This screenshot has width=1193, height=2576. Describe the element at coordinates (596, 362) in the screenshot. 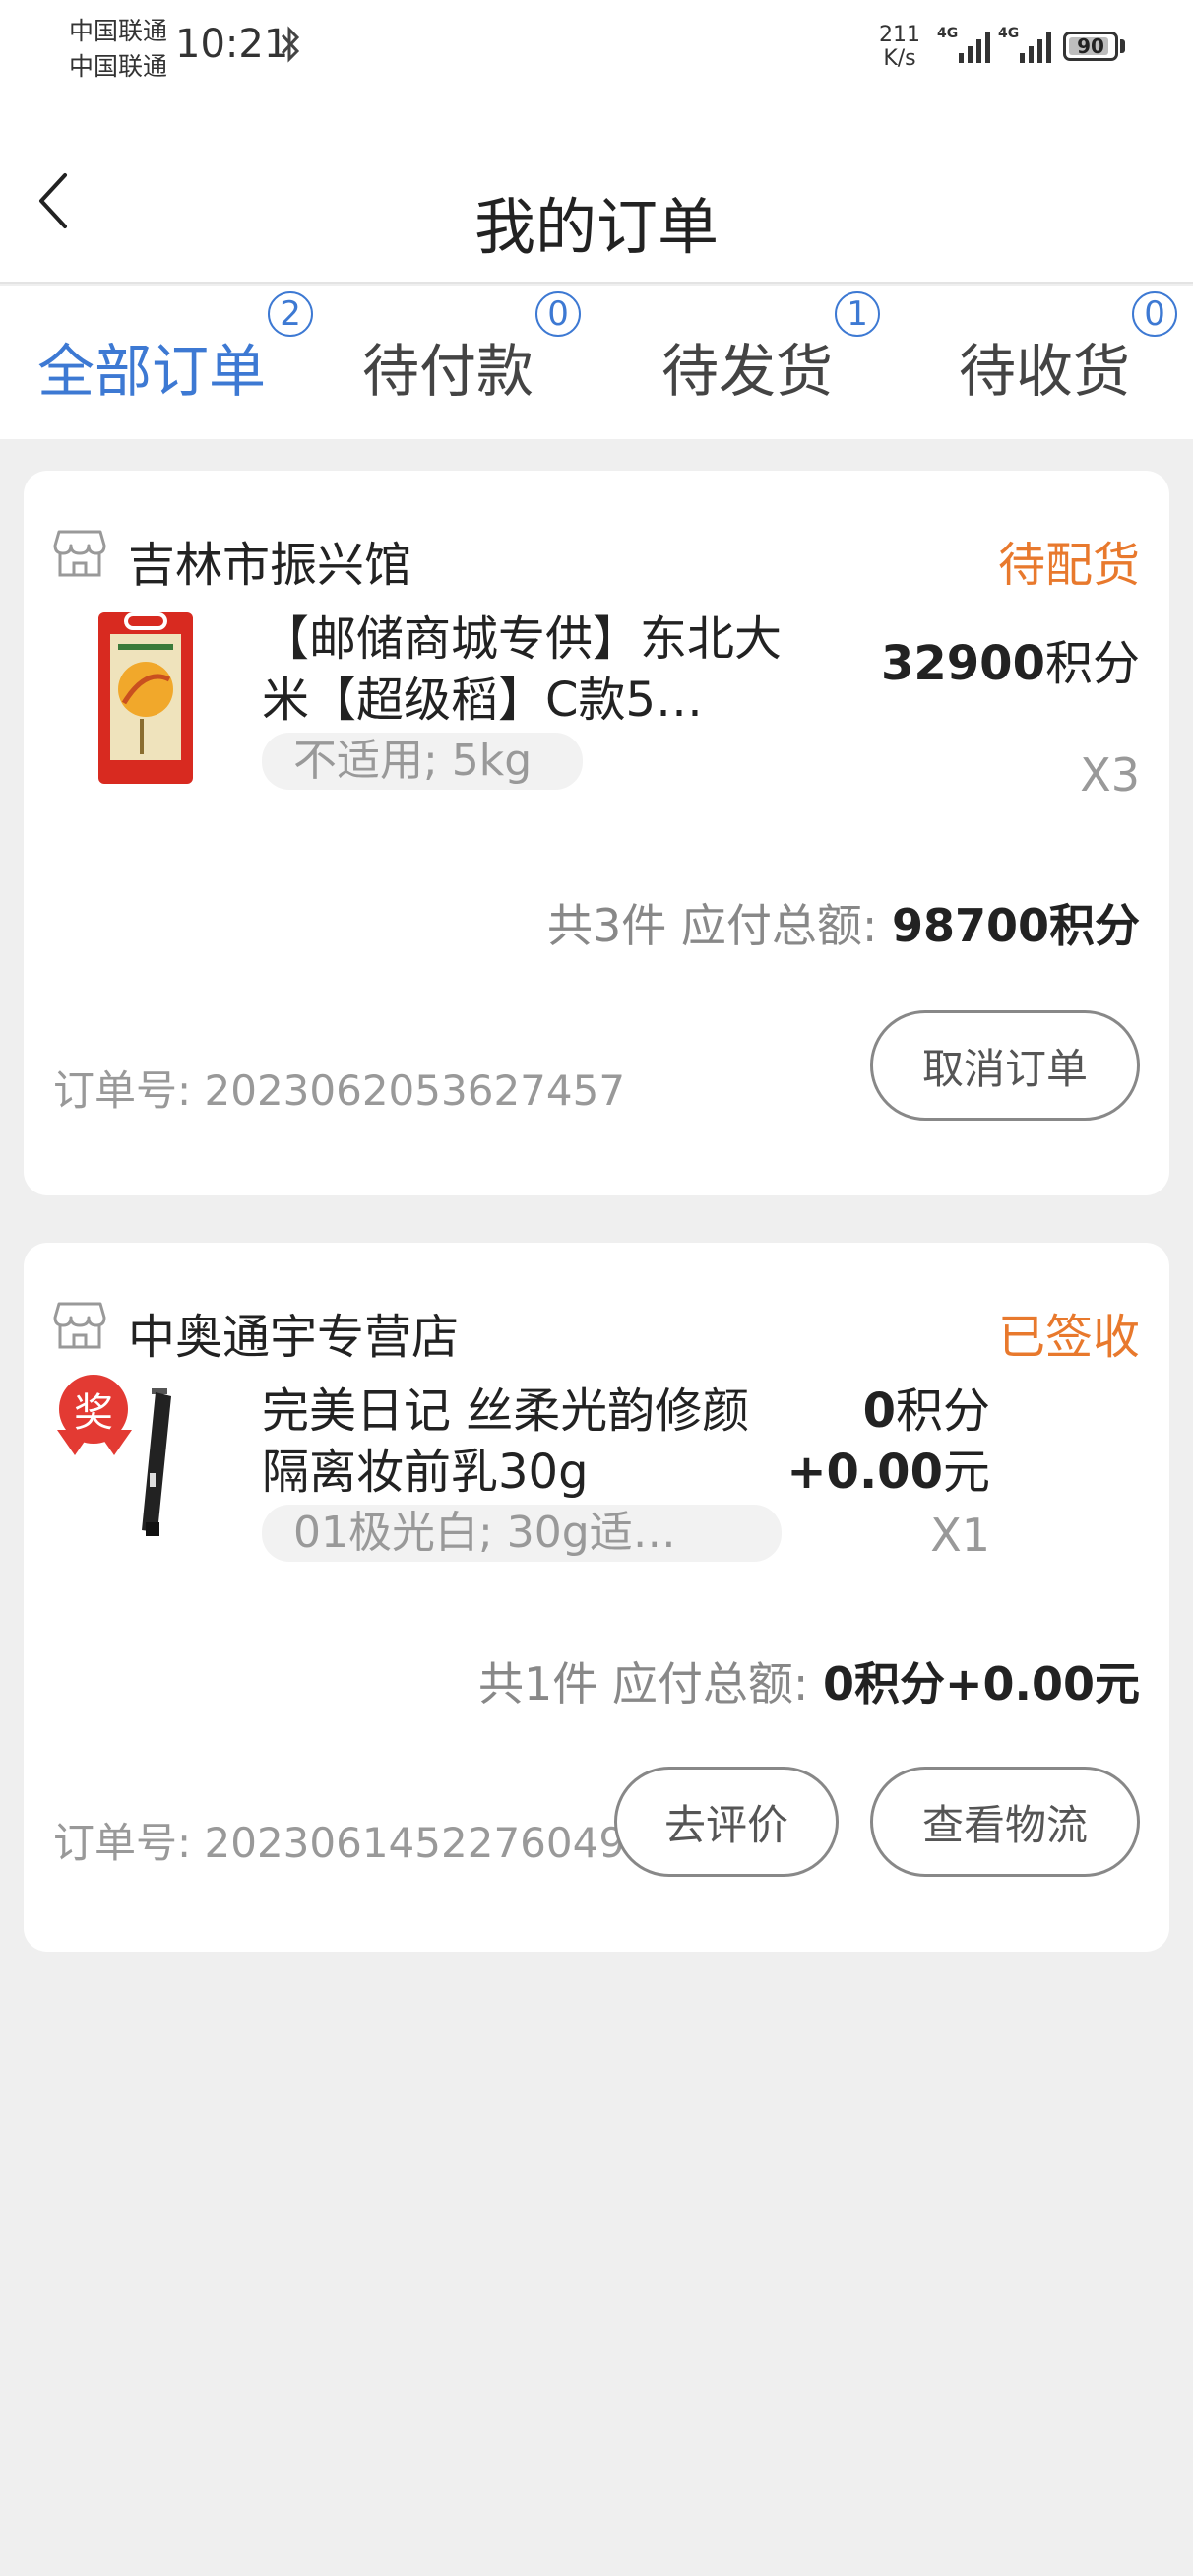

I see `order-tabs: 全部订单 2 待付款 0 待发货 1 待收货 0` at that location.